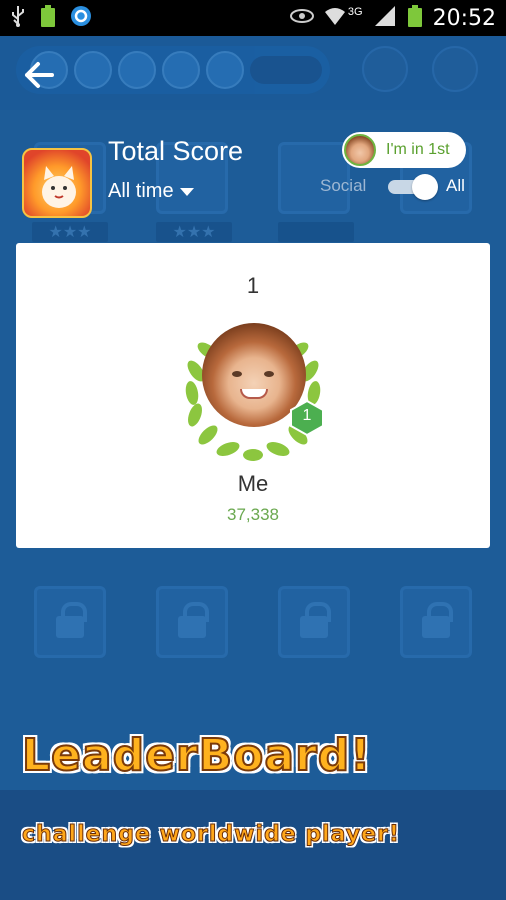  Describe the element at coordinates (286, 70) in the screenshot. I see `coin-counter` at that location.